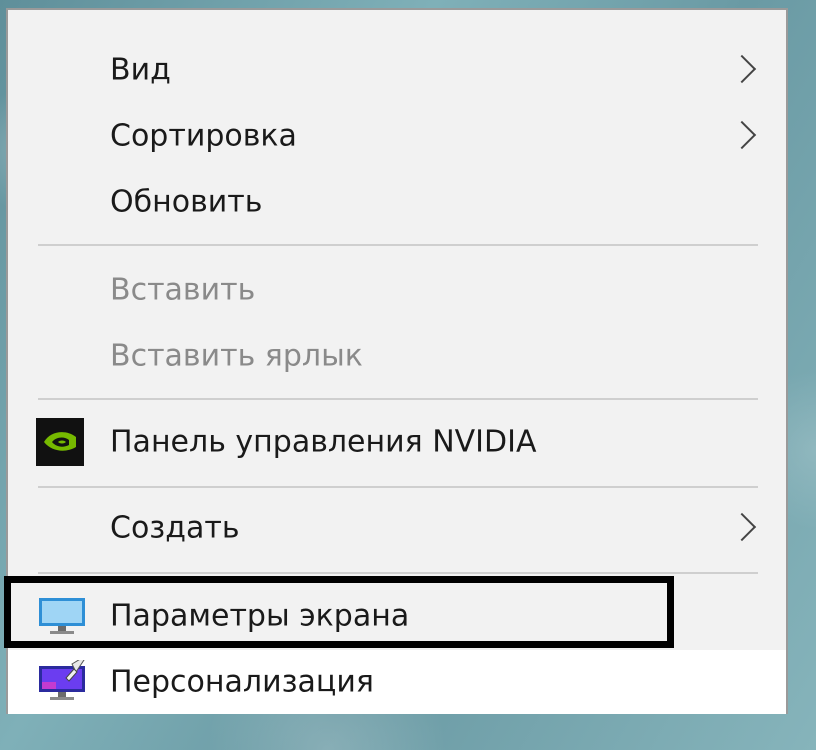  Describe the element at coordinates (323, 442) in the screenshot. I see `menu-item-label: Панель управления NVIDIA` at that location.